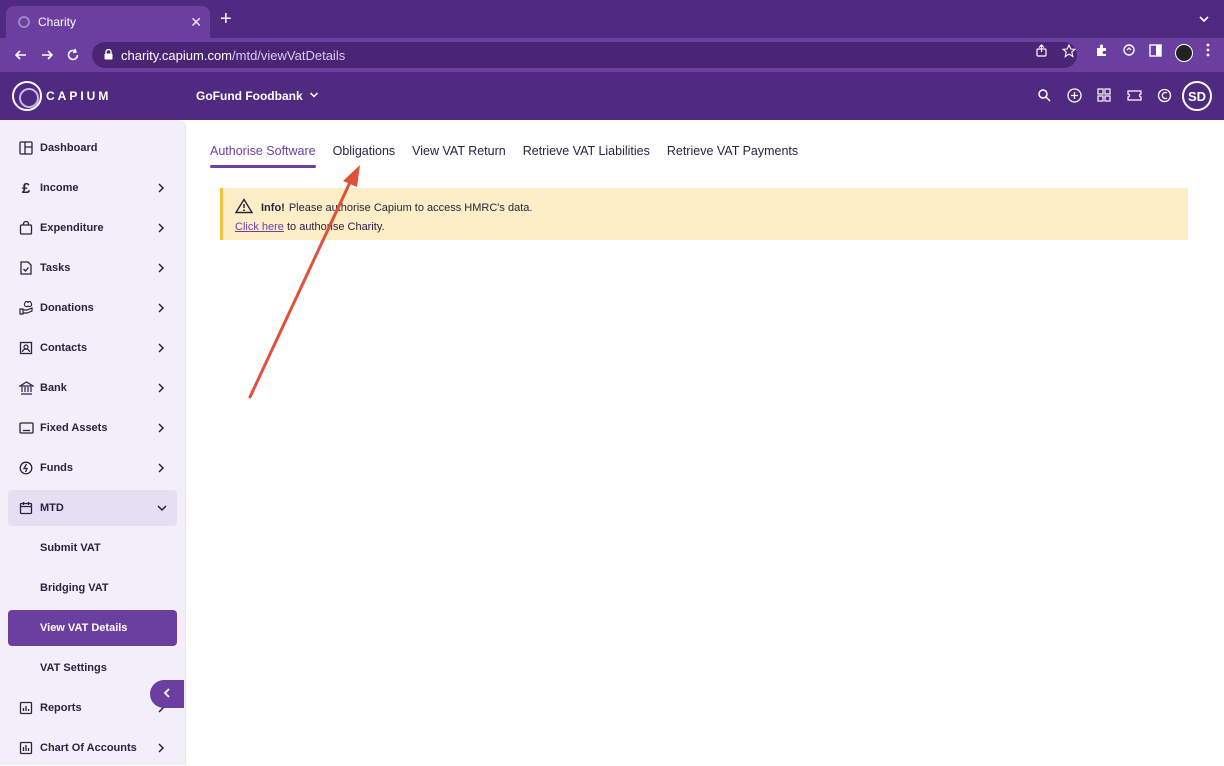 The width and height of the screenshot is (1224, 766). I want to click on user-avatar: SD, so click(1197, 96).